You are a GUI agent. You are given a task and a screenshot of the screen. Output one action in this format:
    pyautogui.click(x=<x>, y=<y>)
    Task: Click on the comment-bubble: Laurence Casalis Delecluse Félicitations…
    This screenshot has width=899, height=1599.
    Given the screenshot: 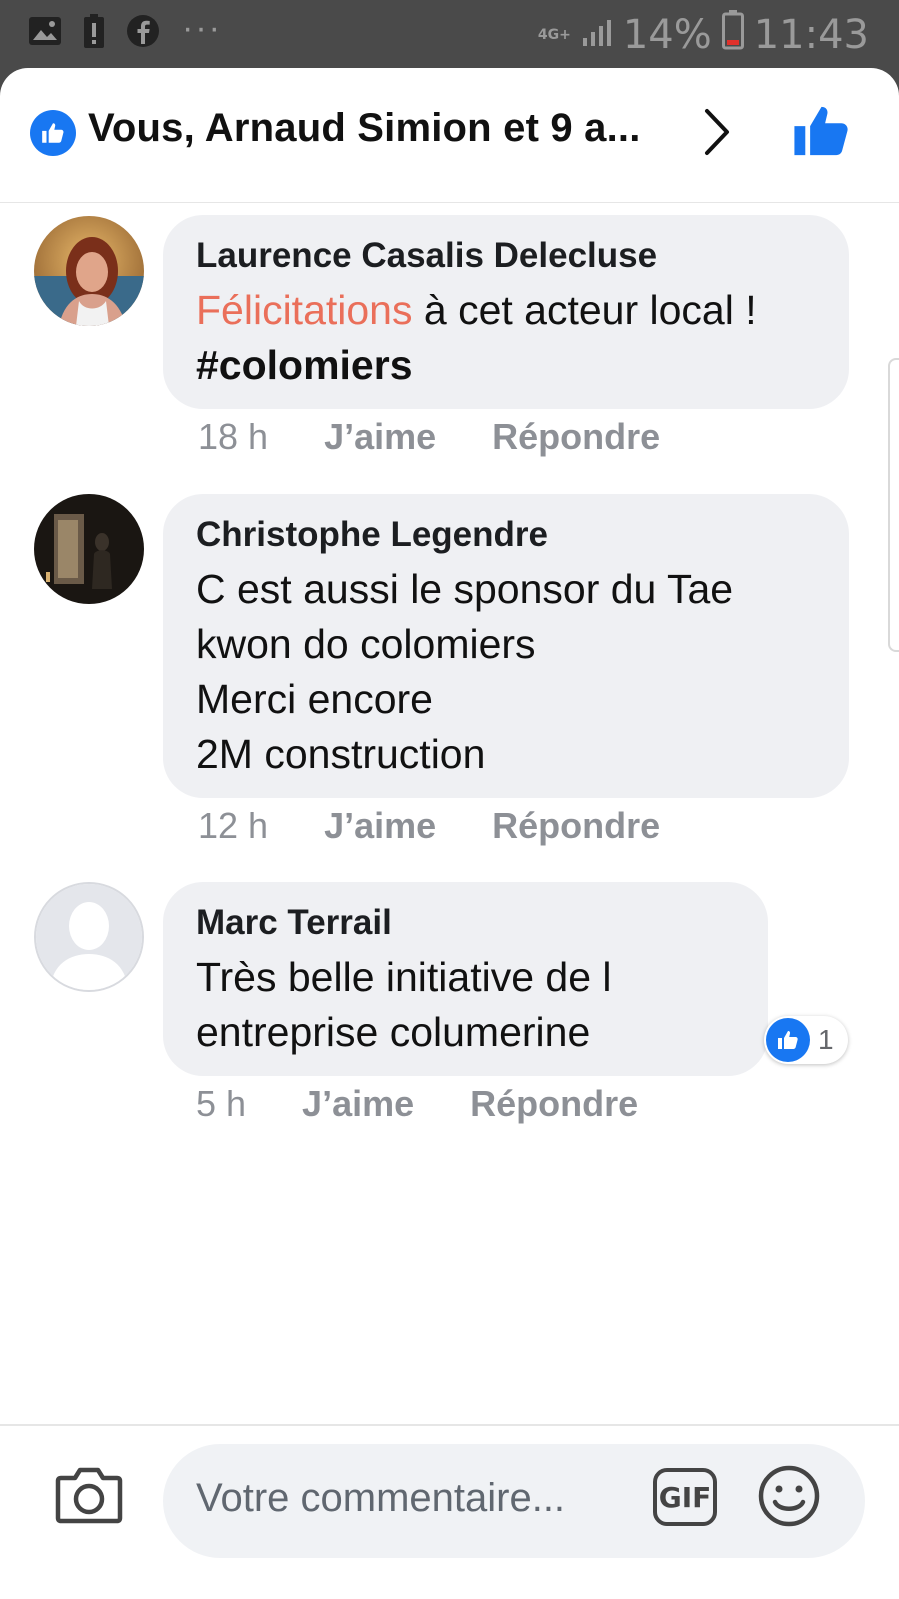 What is the action you would take?
    pyautogui.click(x=506, y=312)
    